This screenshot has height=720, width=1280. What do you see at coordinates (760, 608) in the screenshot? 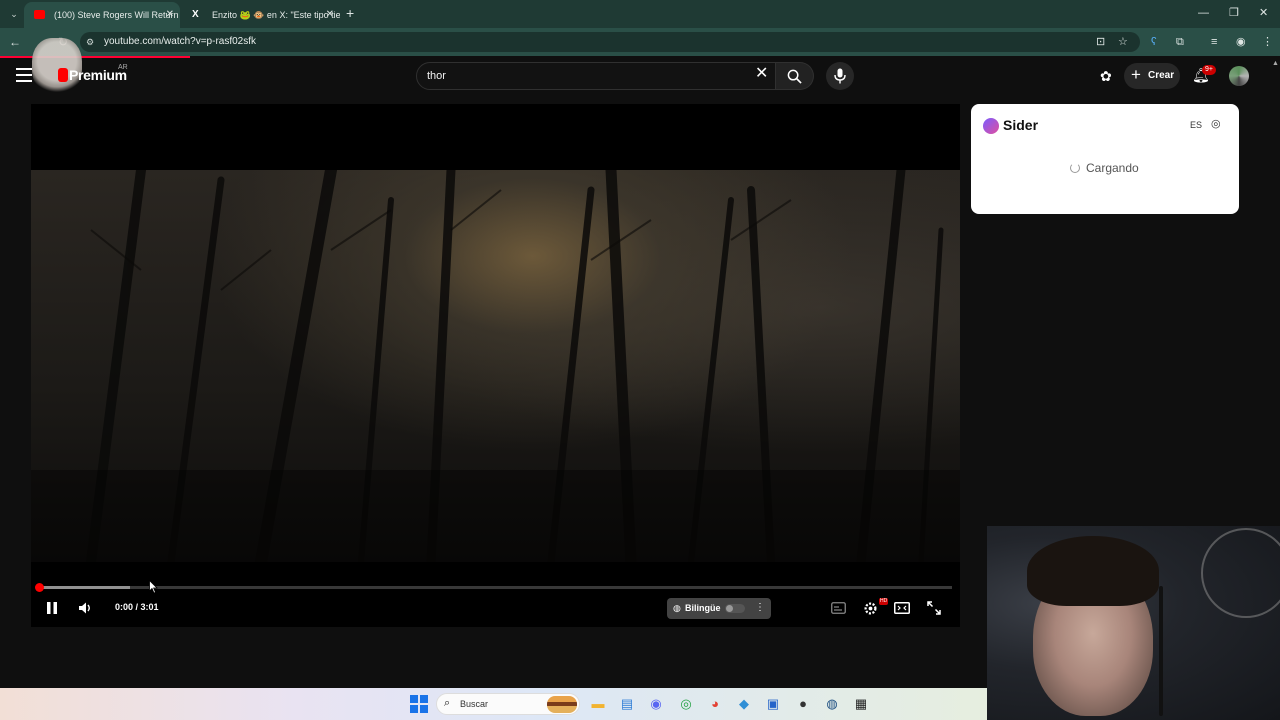
I see `more-options-icon: ⋮` at bounding box center [760, 608].